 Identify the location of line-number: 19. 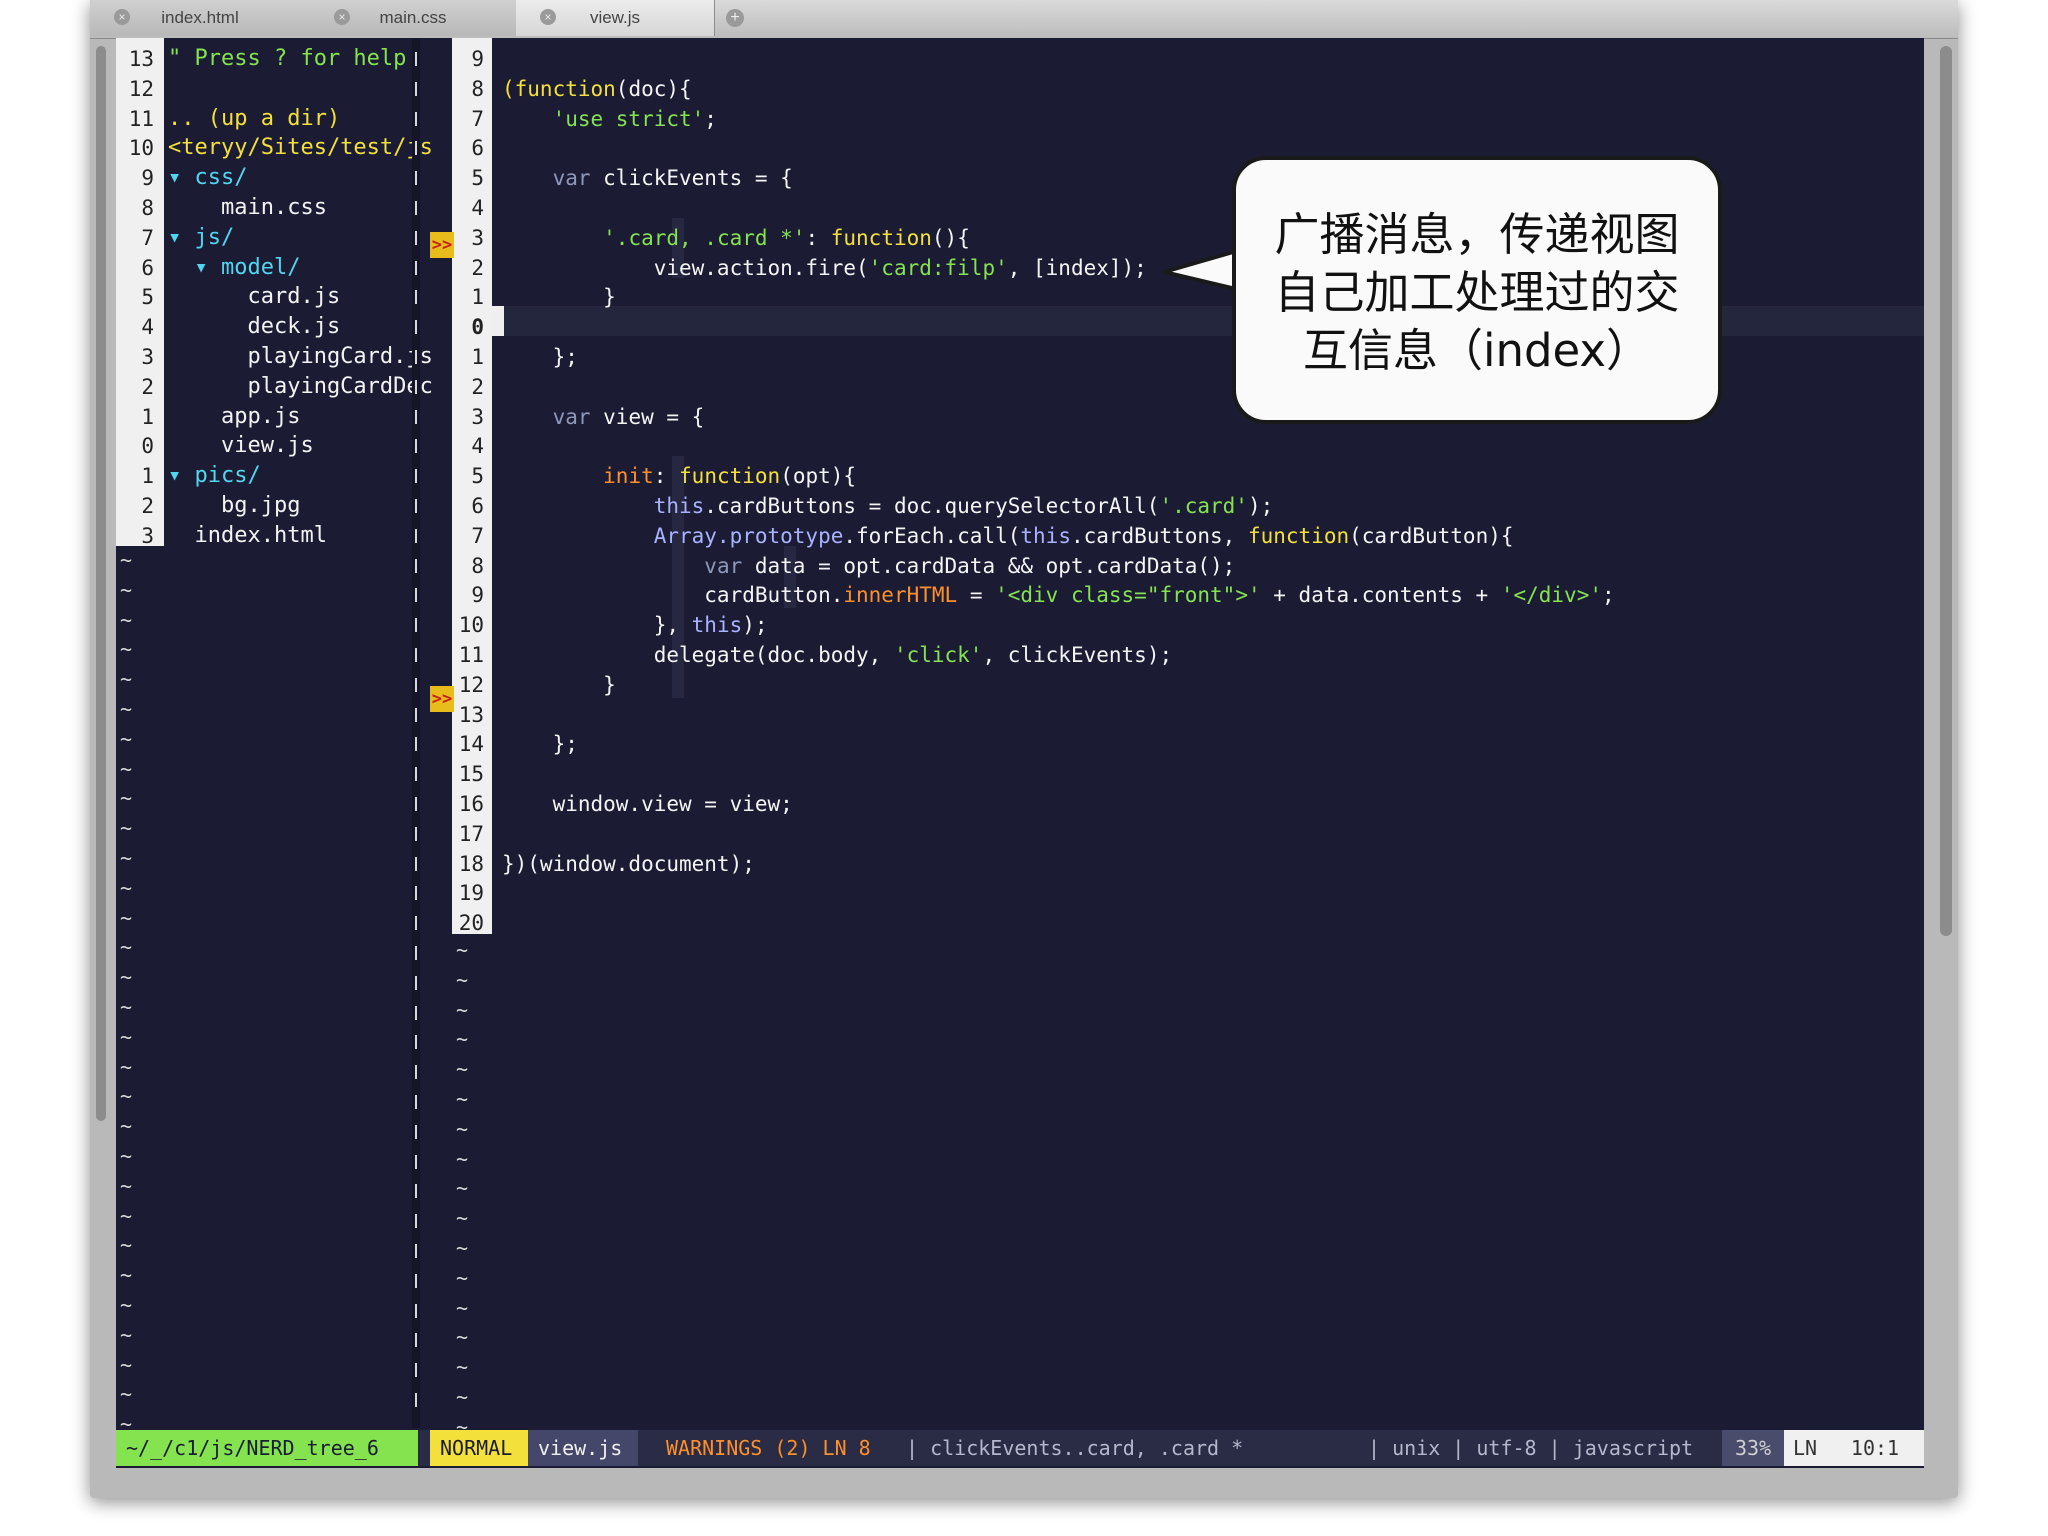
(471, 893).